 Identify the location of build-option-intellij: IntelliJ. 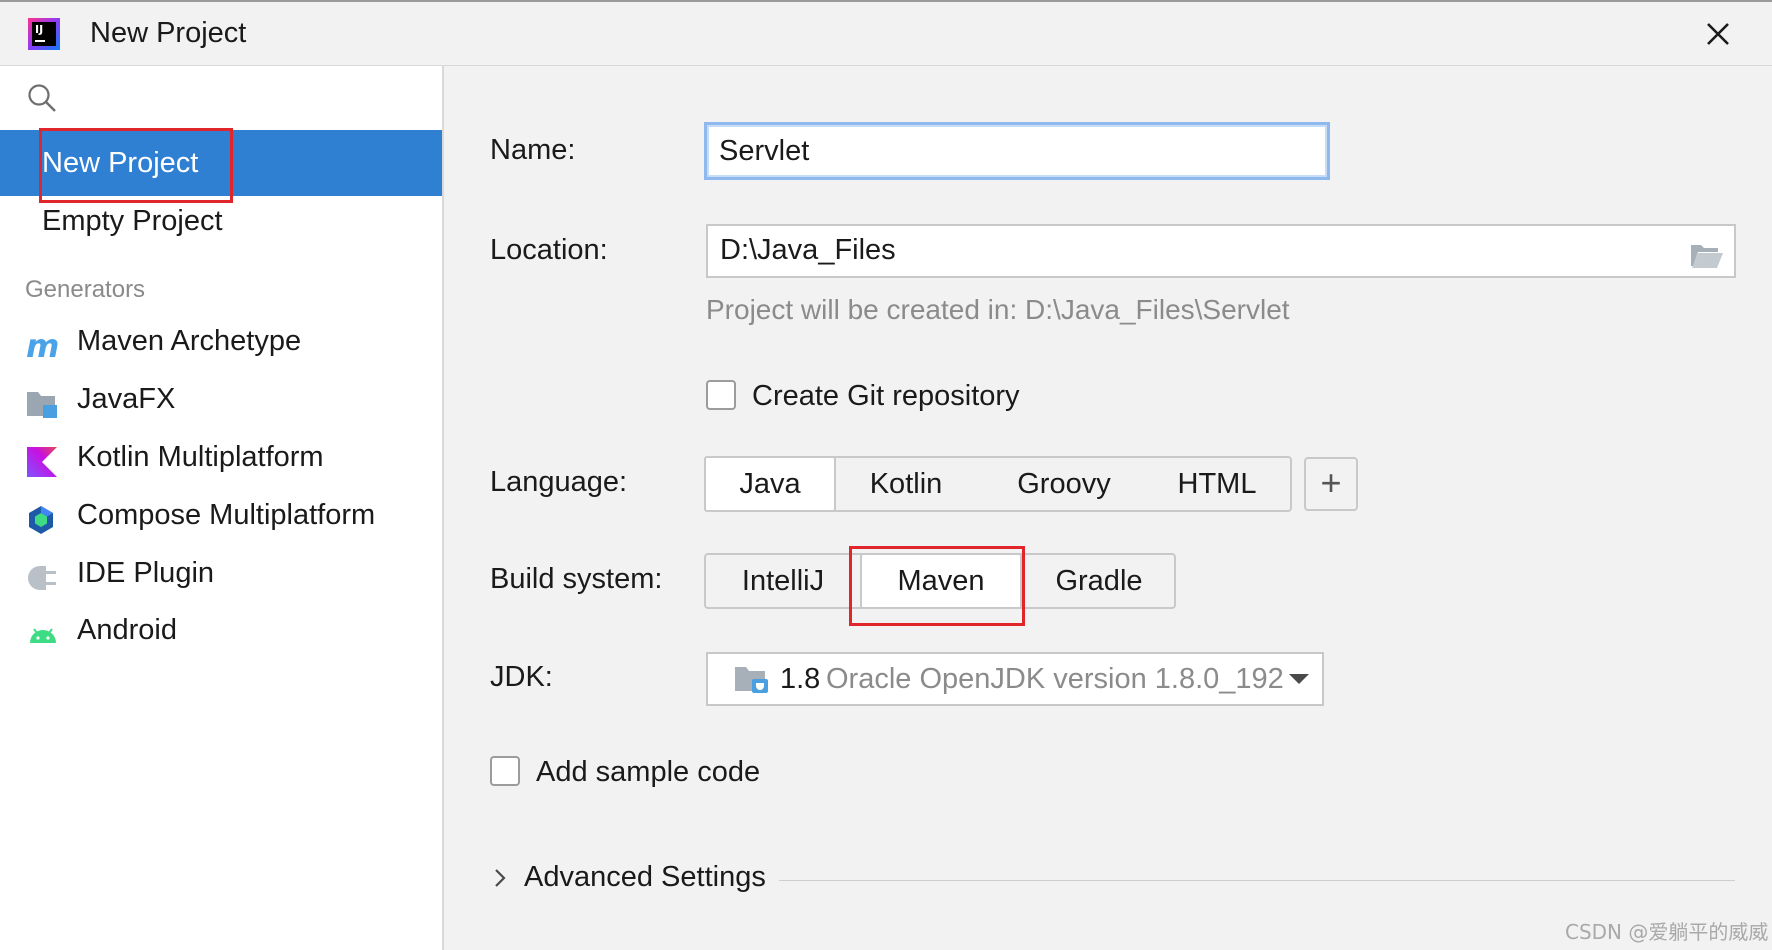
(783, 581).